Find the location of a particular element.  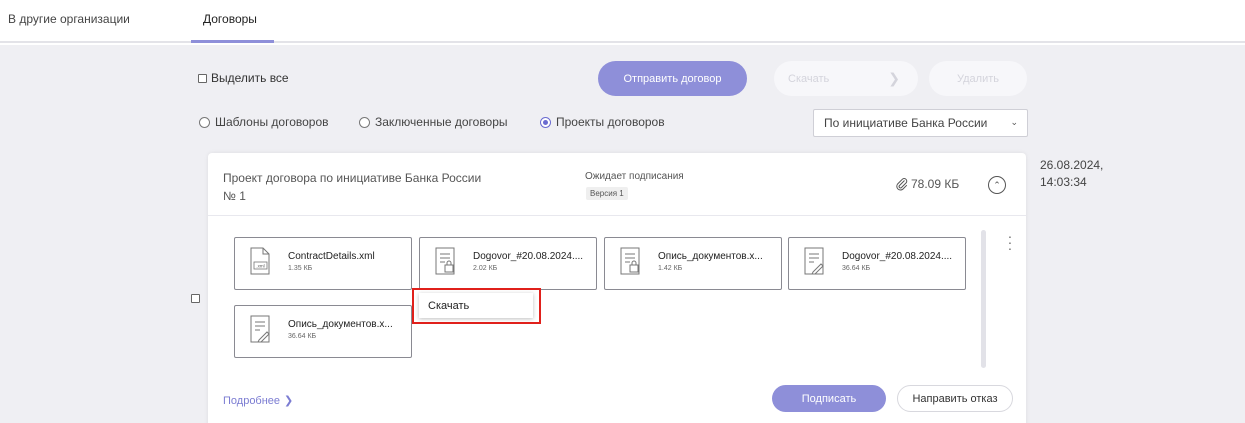

file-tile: Опись_документов.x... 36.64 КБ is located at coordinates (323, 331).